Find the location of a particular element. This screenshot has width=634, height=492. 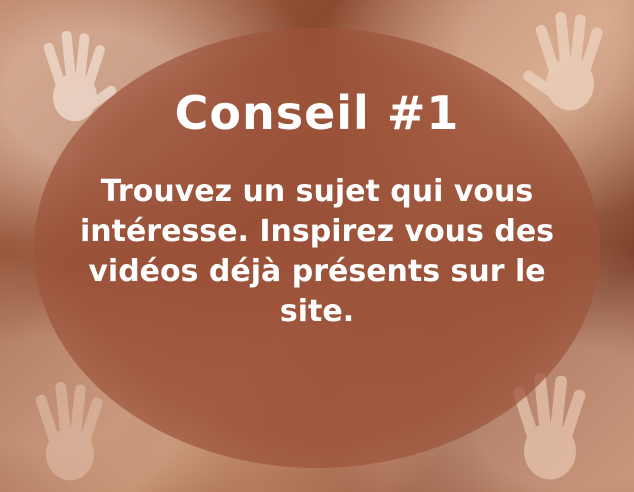

message-line: vidéos déjà présents sur le is located at coordinates (317, 271).